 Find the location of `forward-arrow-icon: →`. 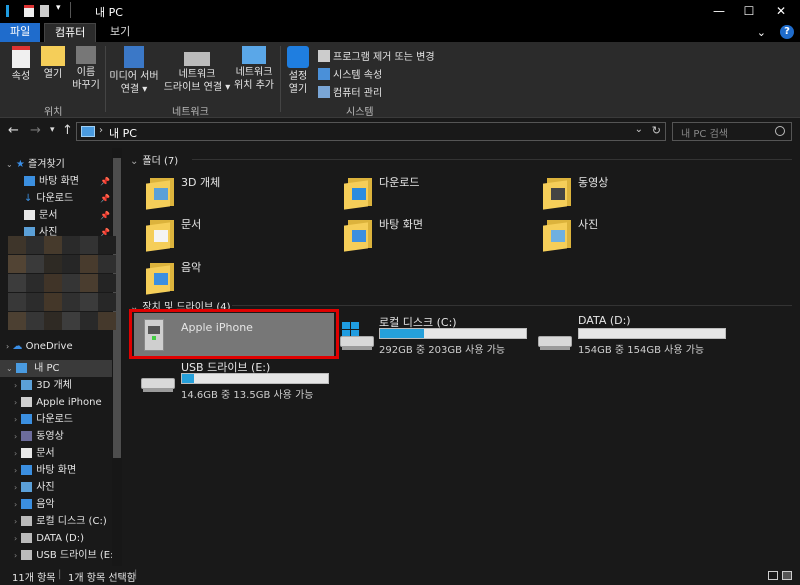

forward-arrow-icon: → is located at coordinates (35, 130).